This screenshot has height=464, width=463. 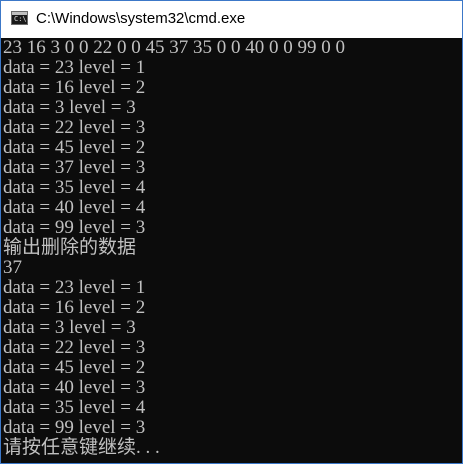 I want to click on cmd-icon: C:\, so click(x=19, y=18).